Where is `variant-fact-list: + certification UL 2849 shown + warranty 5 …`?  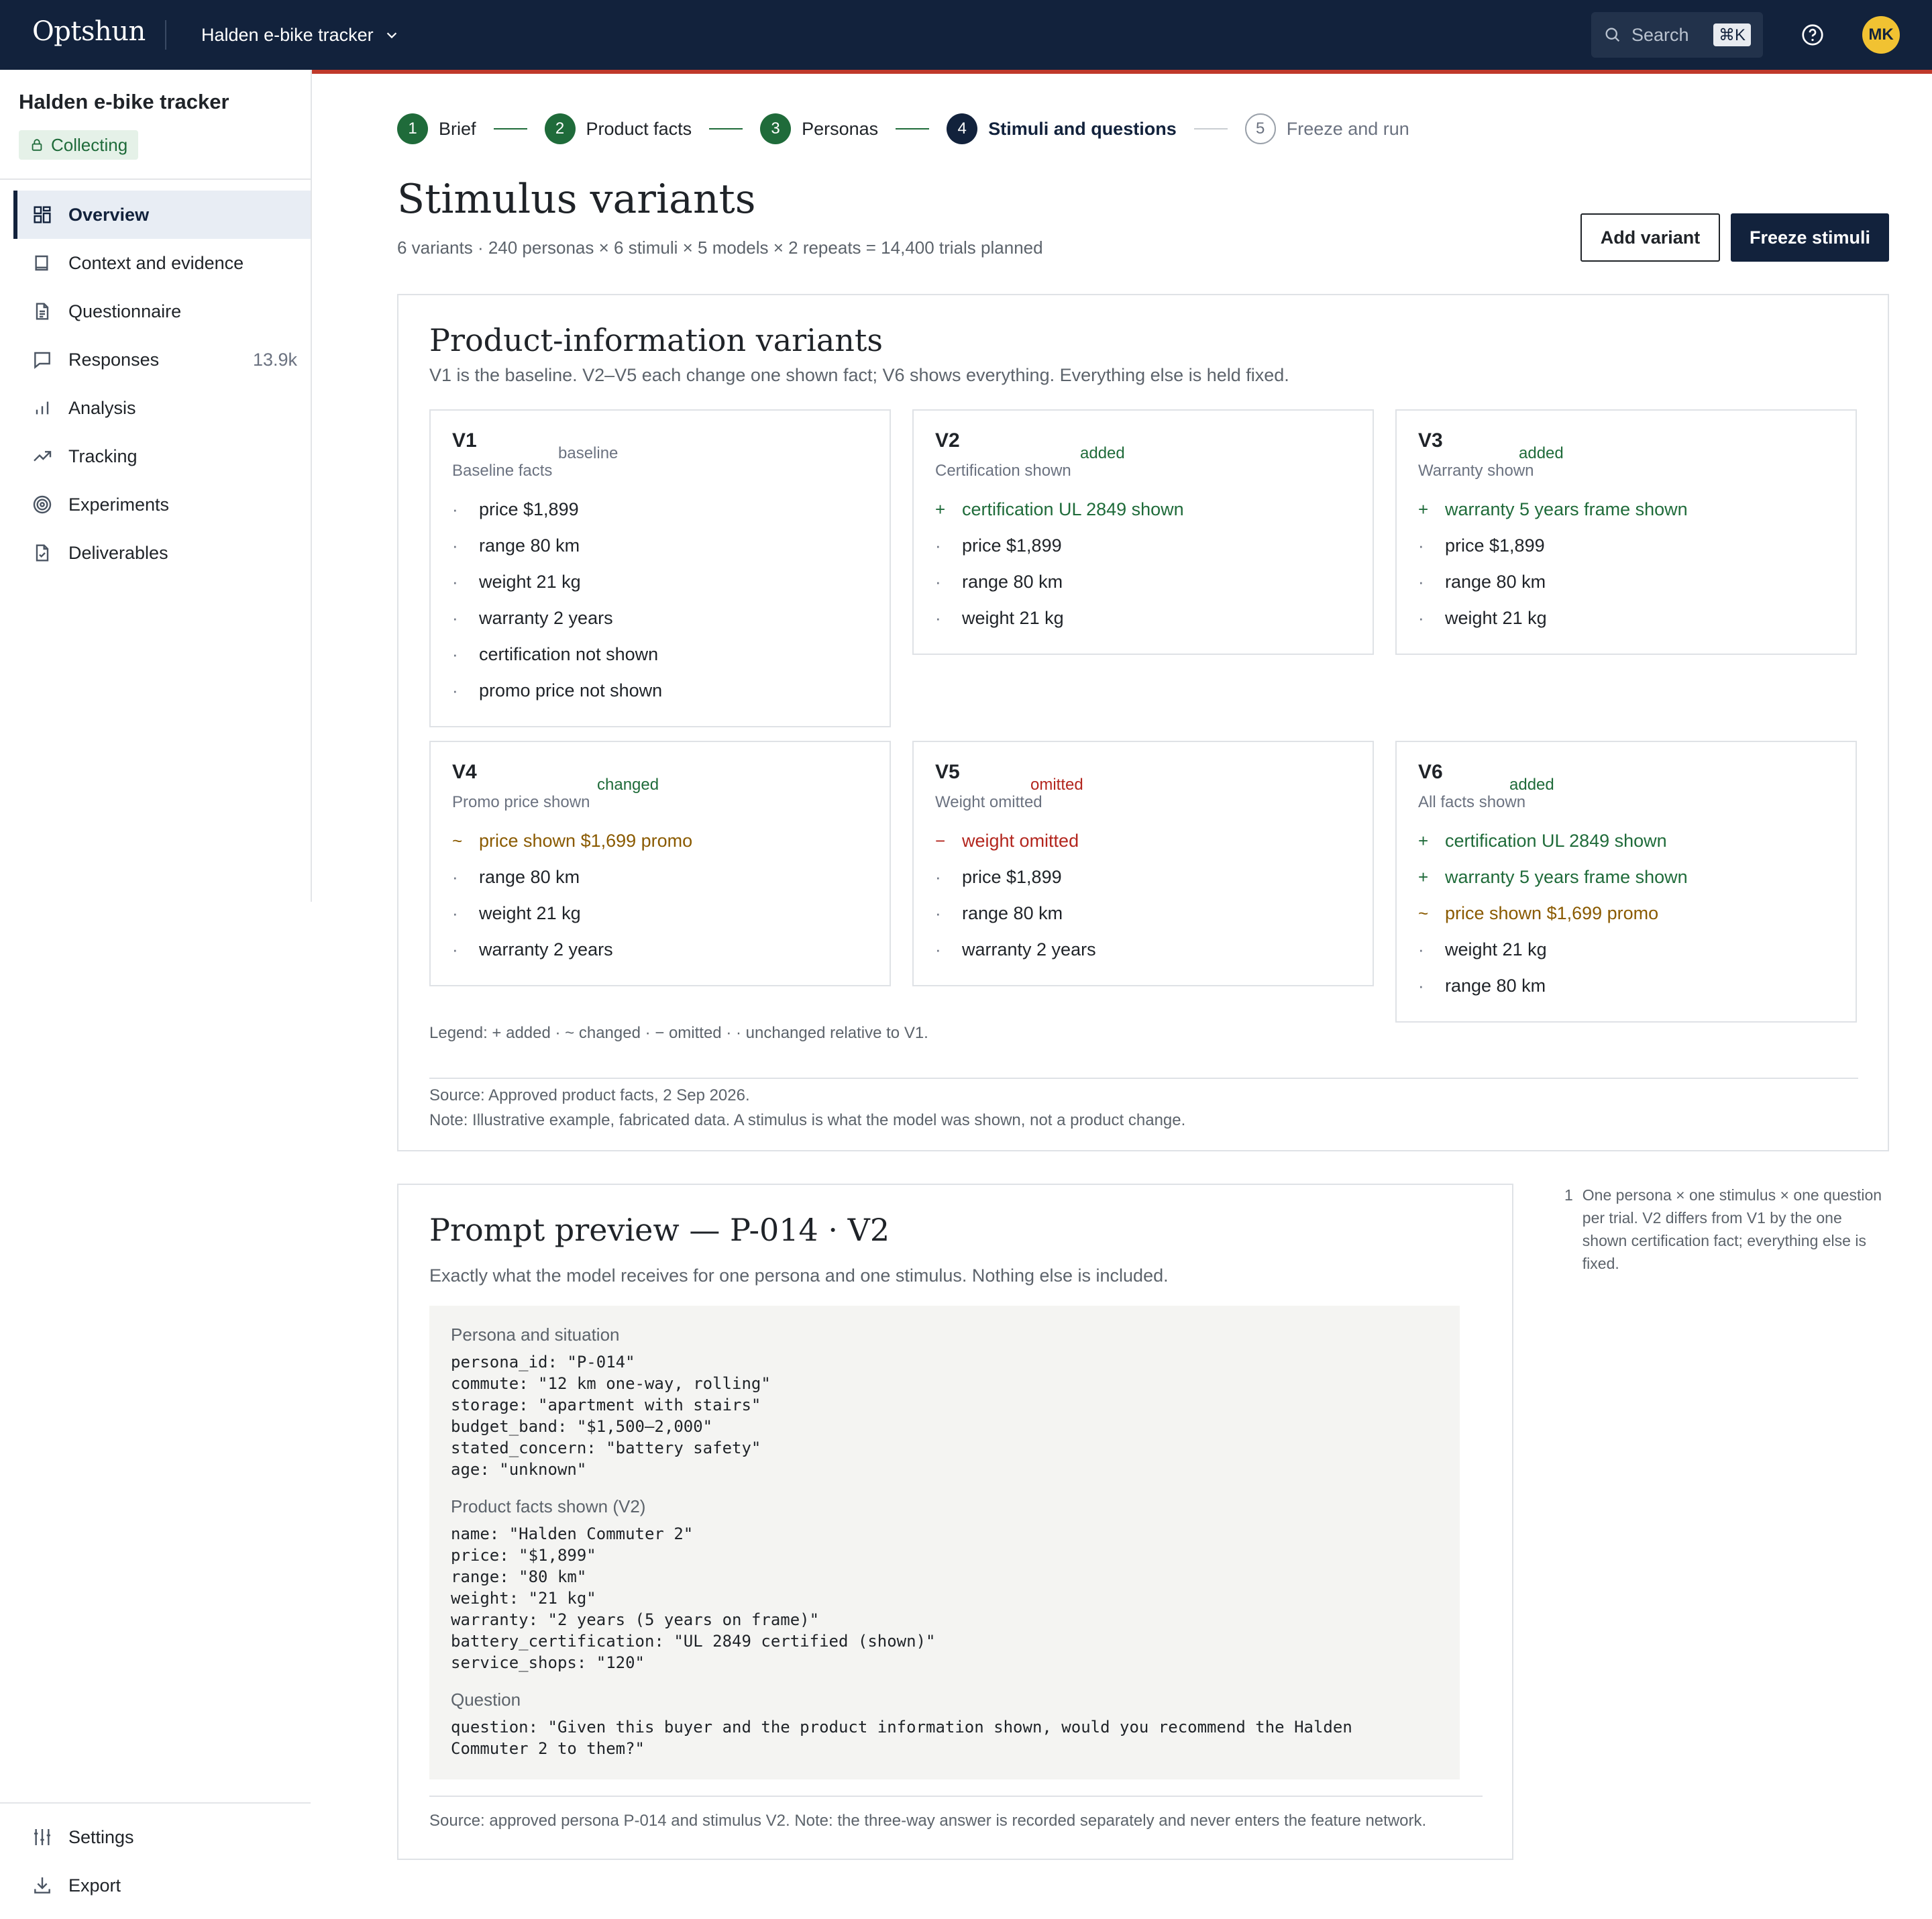
variant-fact-list: + certification UL 2849 shown + warranty 5 … is located at coordinates (1626, 913).